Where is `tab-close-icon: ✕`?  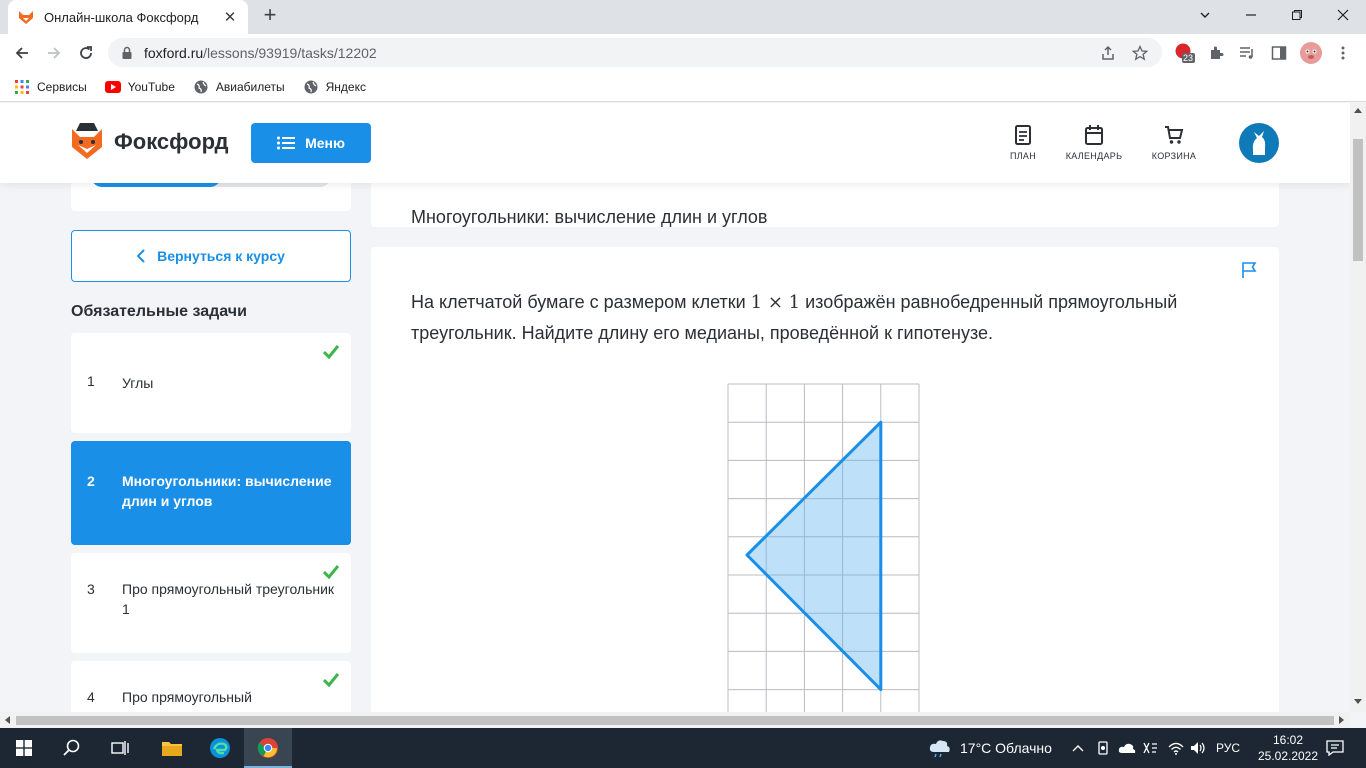
tab-close-icon: ✕ is located at coordinates (230, 17).